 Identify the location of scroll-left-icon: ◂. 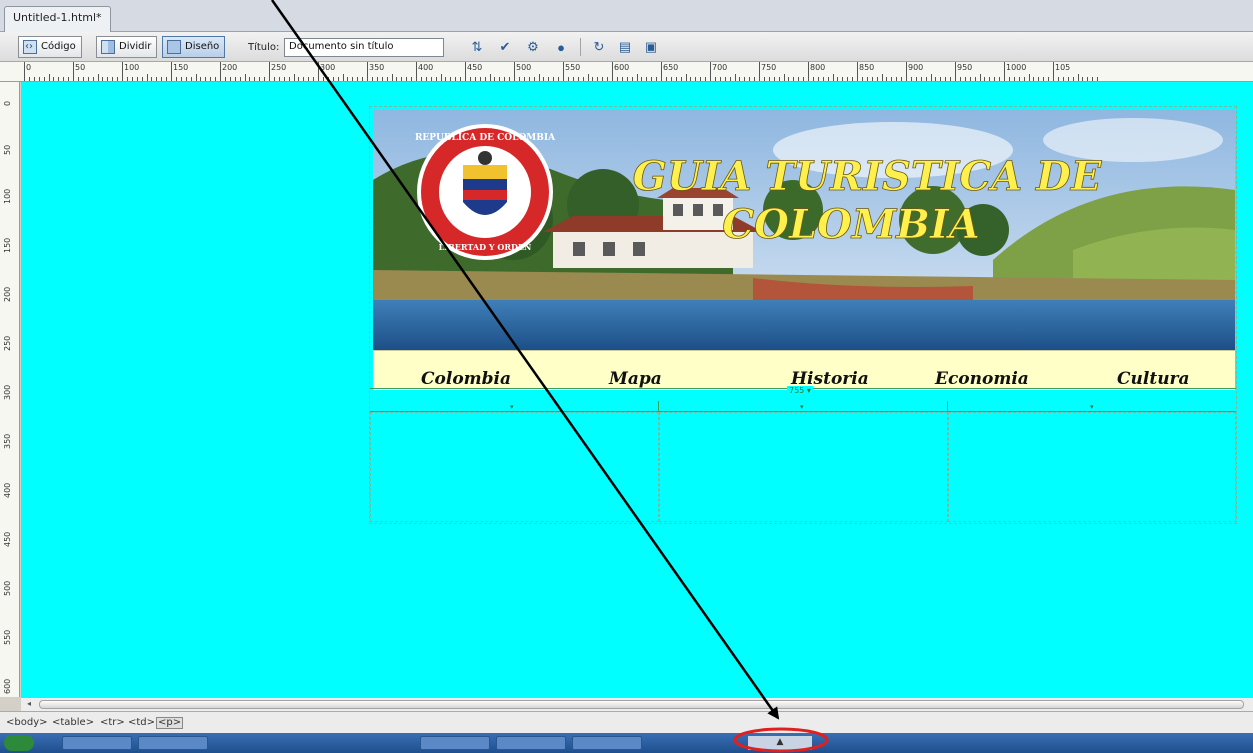
(29, 704).